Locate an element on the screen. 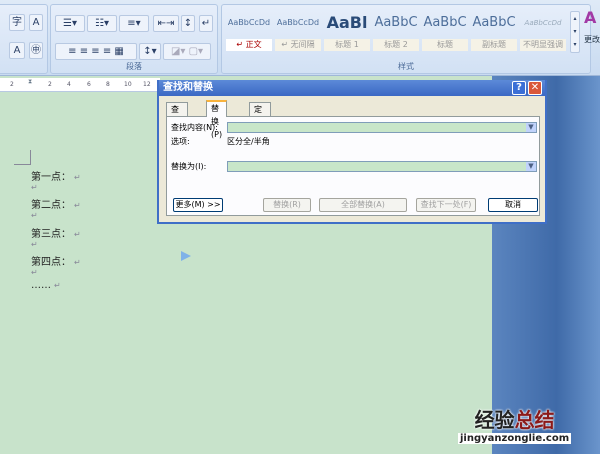 This screenshot has height=454, width=600. multilevel-list-button: ≡▾ is located at coordinates (134, 23).